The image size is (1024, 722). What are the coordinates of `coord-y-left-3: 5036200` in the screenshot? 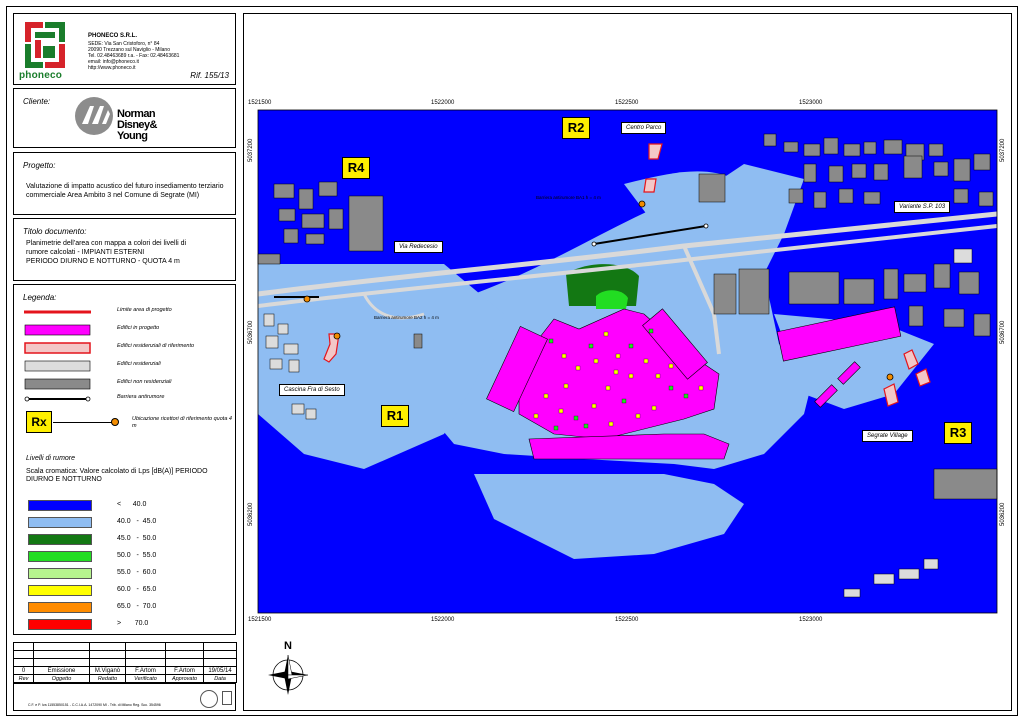 It's located at (251, 514).